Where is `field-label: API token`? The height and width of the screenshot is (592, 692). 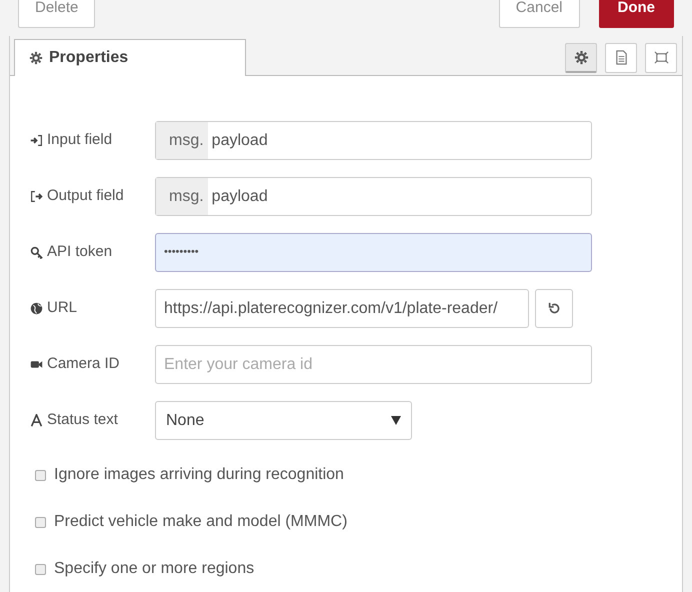 field-label: API token is located at coordinates (79, 252).